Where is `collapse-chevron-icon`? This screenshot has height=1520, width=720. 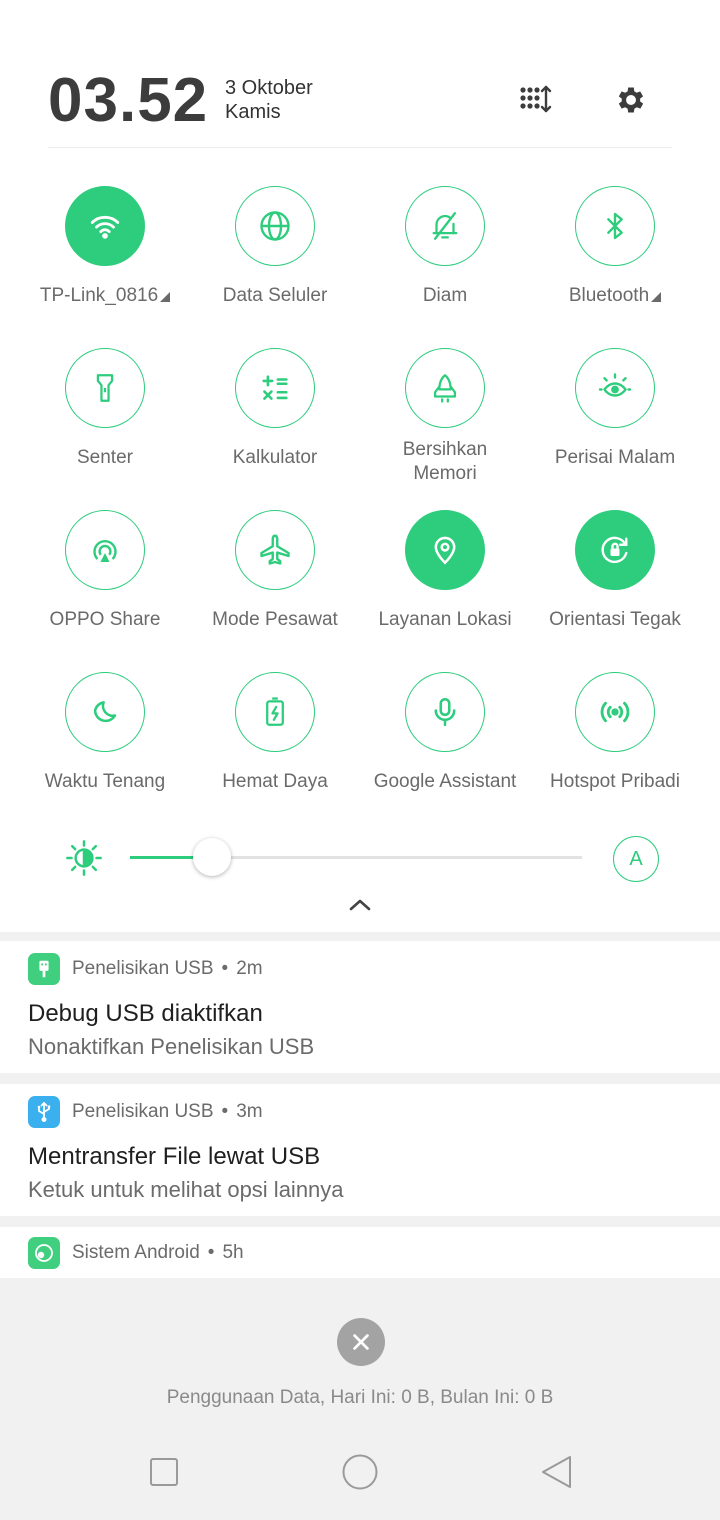
collapse-chevron-icon is located at coordinates (360, 904).